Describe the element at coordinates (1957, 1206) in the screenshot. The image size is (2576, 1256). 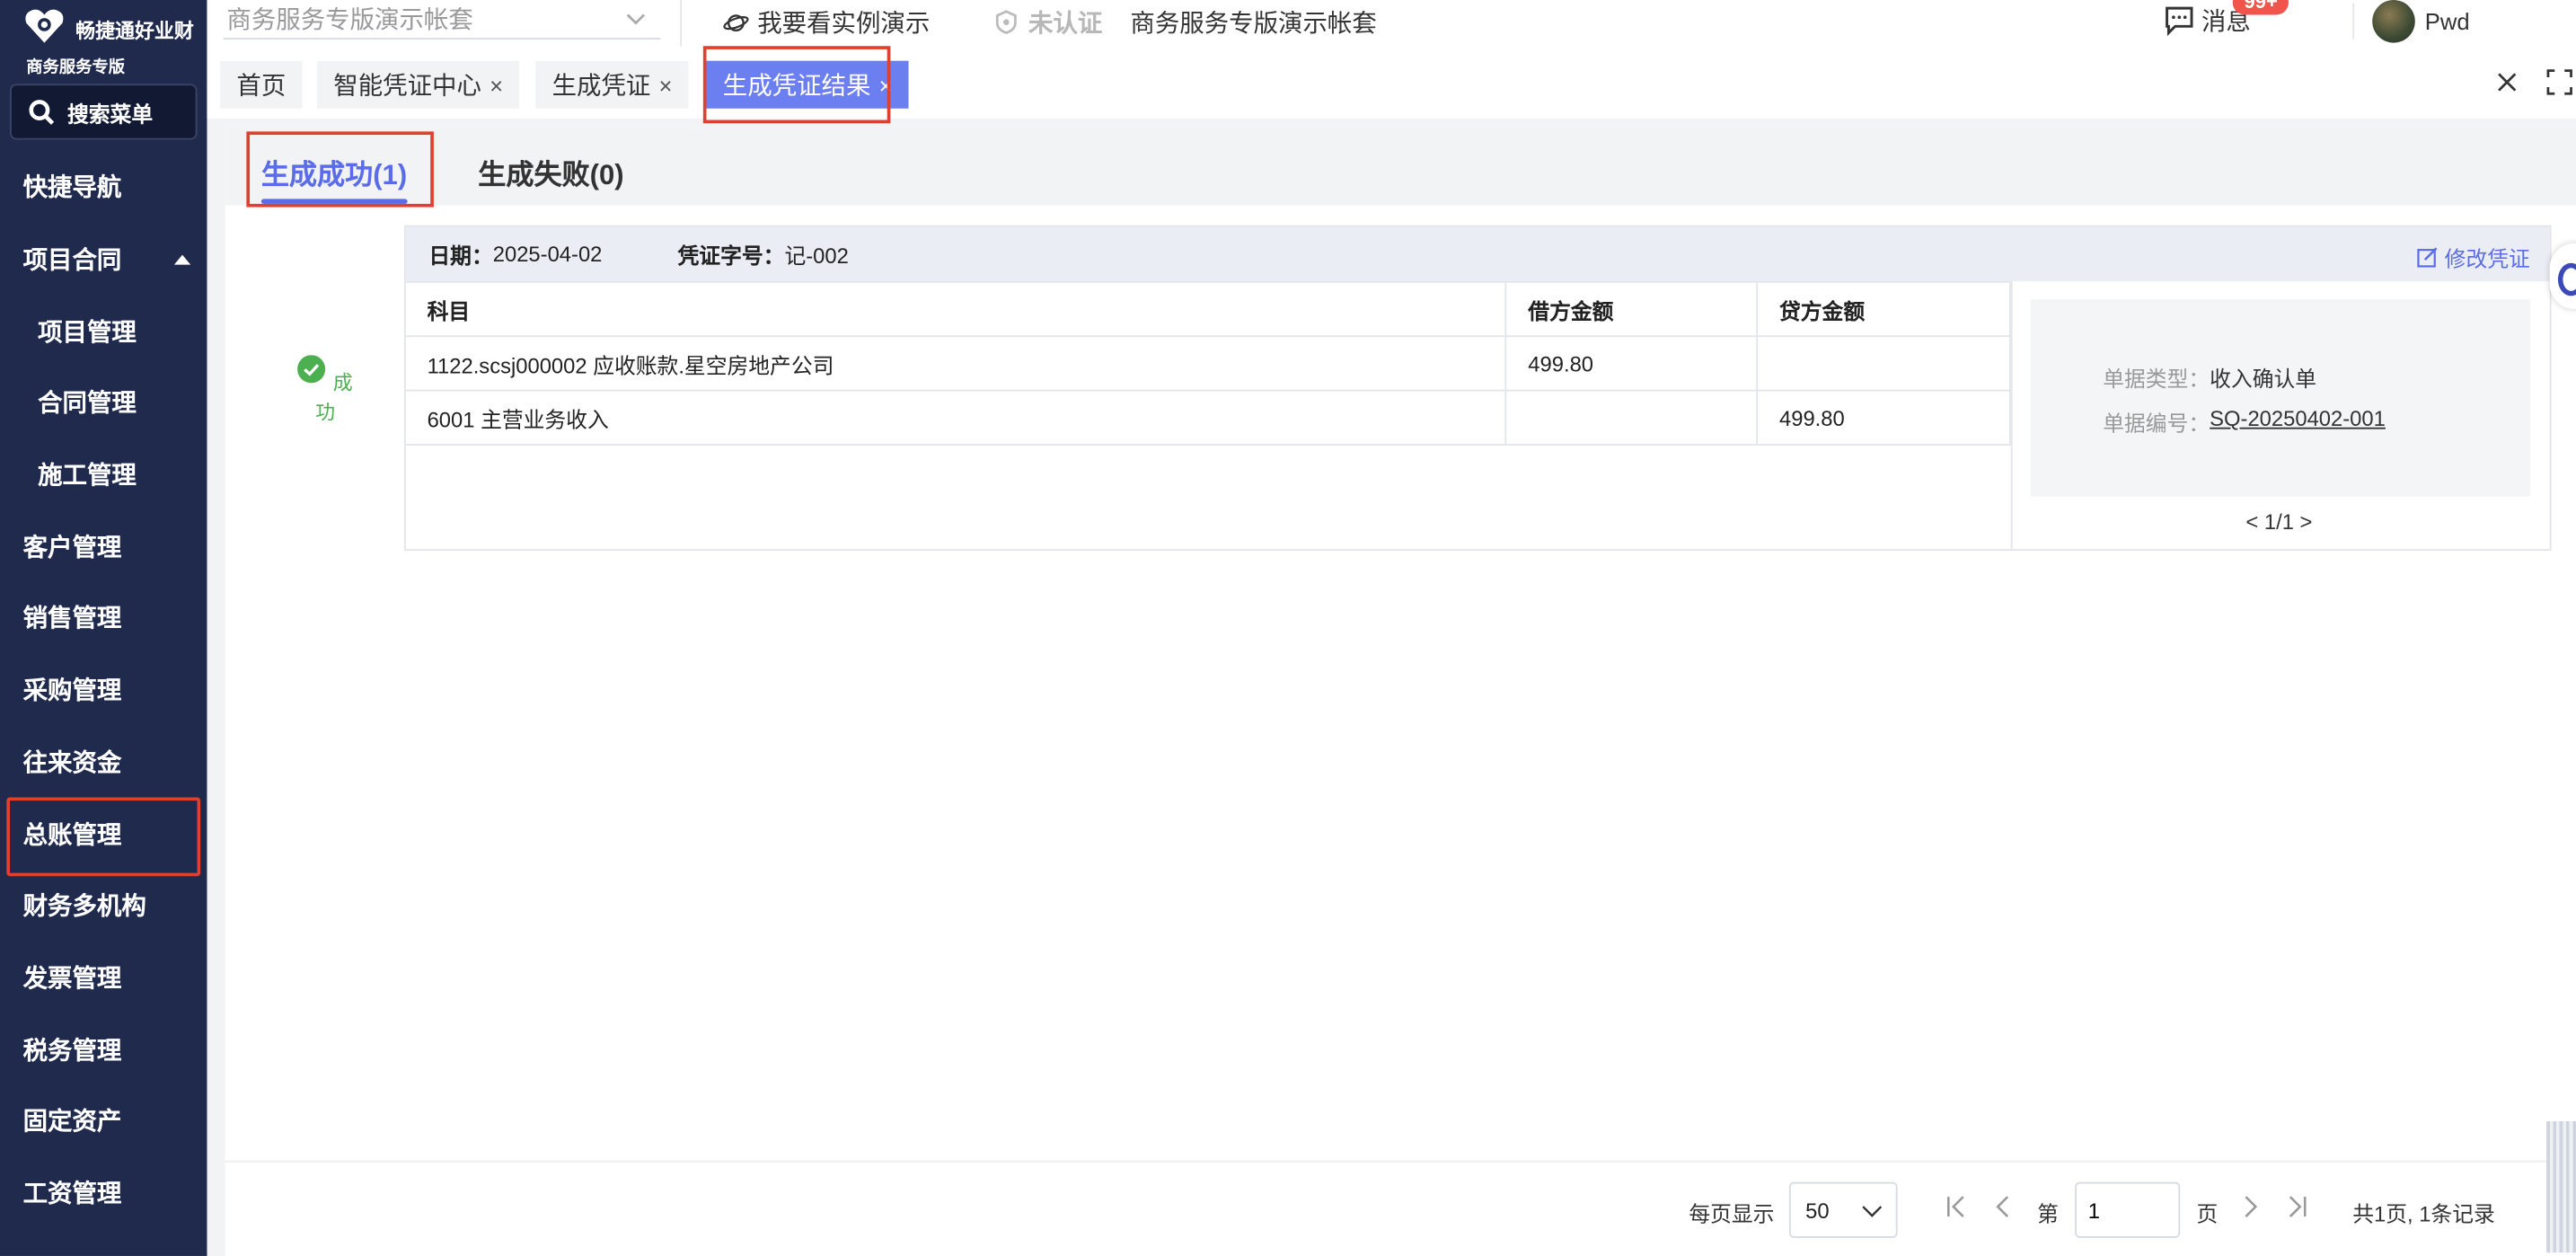
I see `first-page-icon` at that location.